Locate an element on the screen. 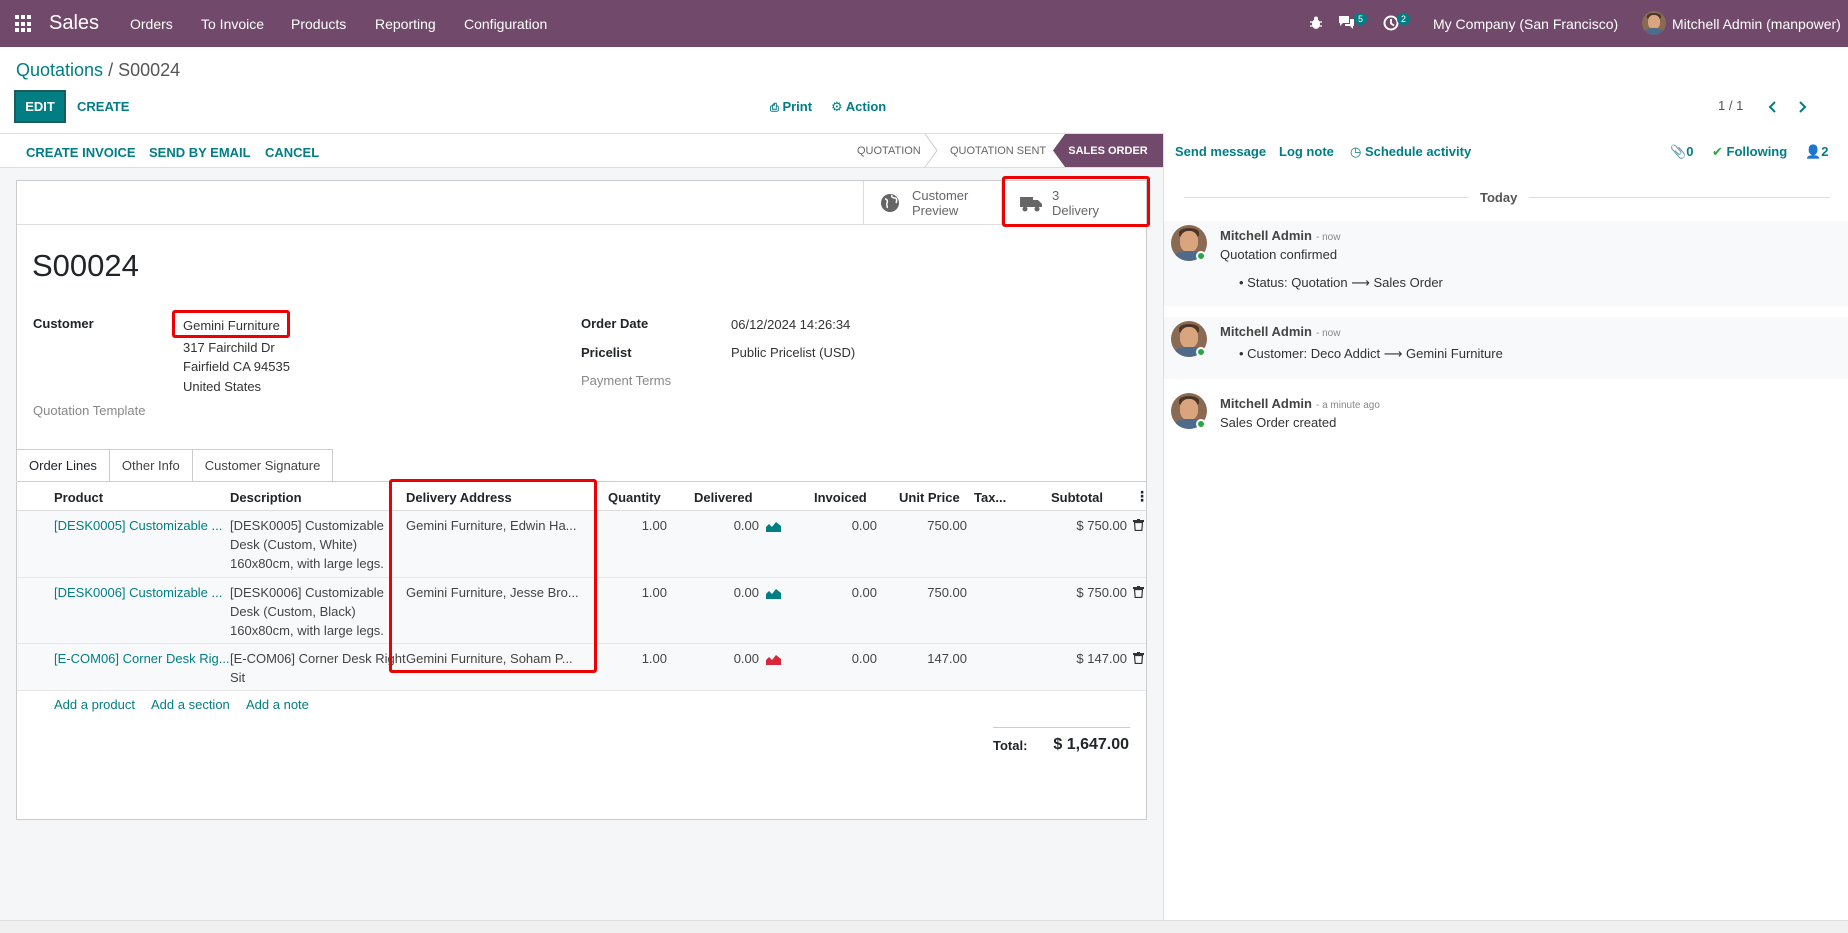  col-unit-price: Unit Price is located at coordinates (929, 497).